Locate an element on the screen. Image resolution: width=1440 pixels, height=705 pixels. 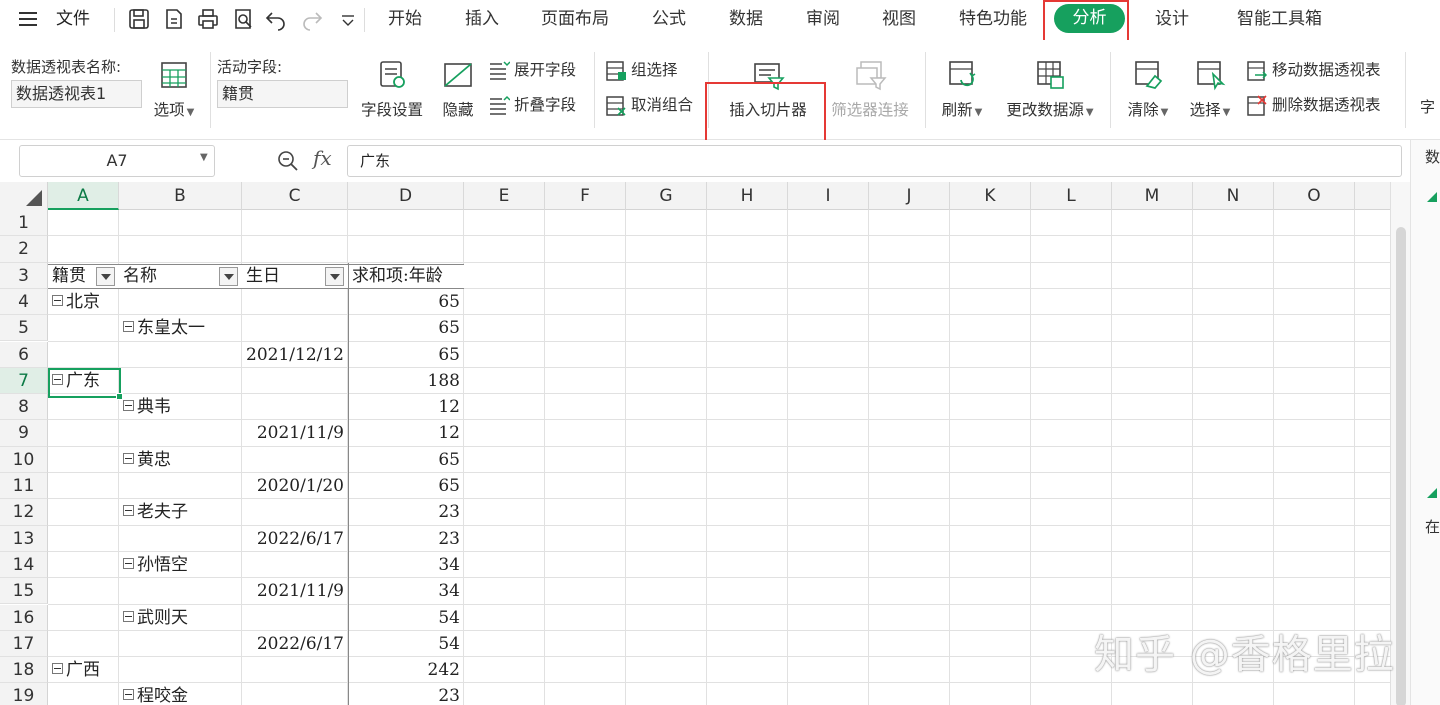
row-header-2: 2 is located at coordinates (24, 249).